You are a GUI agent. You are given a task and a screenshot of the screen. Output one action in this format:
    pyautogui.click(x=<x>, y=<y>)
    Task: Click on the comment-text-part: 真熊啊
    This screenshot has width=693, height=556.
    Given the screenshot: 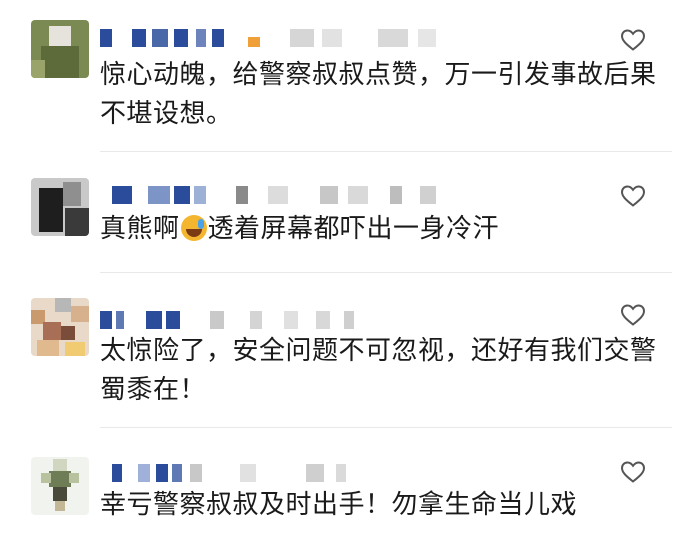 What is the action you would take?
    pyautogui.click(x=140, y=229)
    